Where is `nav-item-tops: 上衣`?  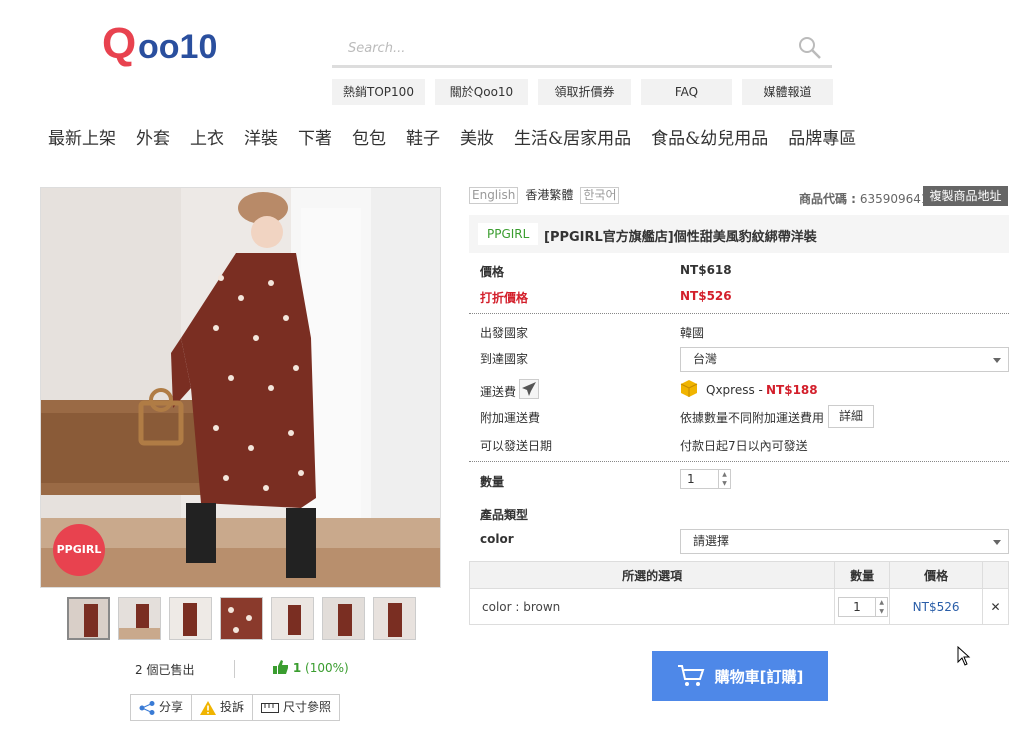 nav-item-tops: 上衣 is located at coordinates (207, 136).